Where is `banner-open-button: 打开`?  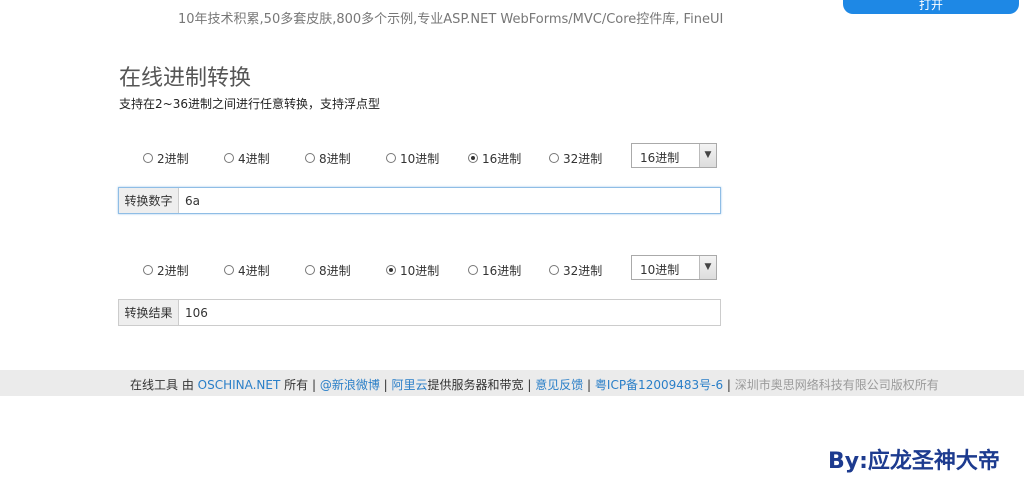
banner-open-button: 打开 is located at coordinates (931, 7).